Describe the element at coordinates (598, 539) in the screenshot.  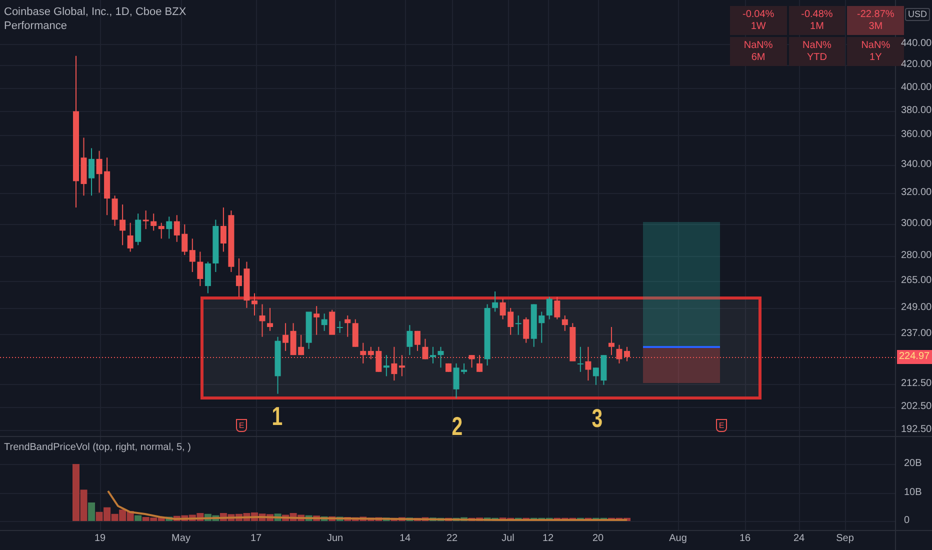
I see `date-label: 20` at that location.